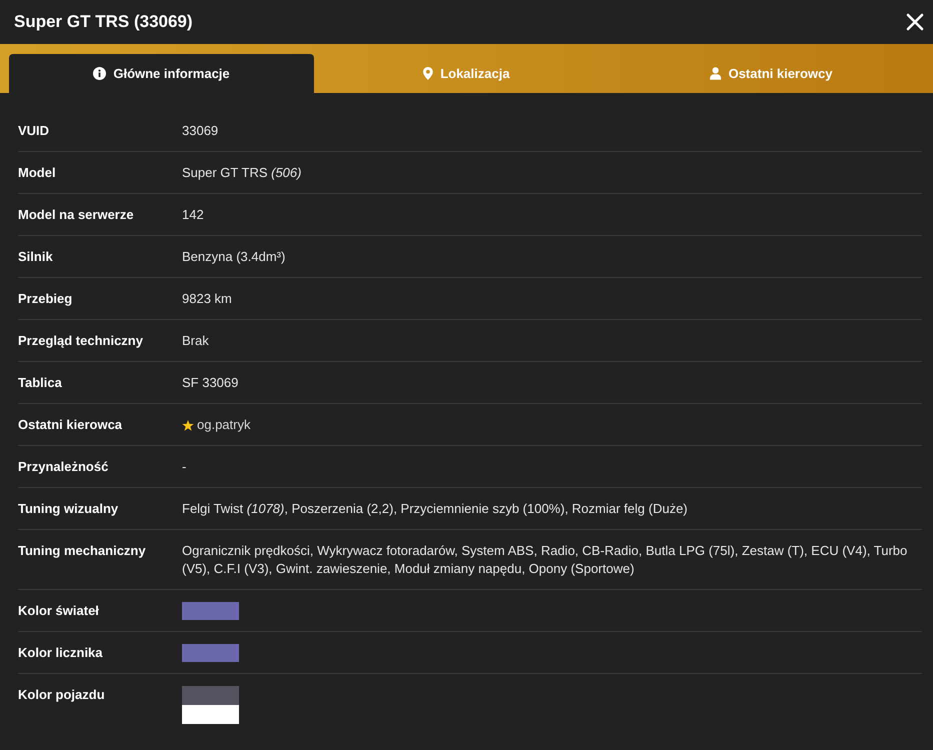  I want to click on driver-name: og.patryk, so click(223, 425).